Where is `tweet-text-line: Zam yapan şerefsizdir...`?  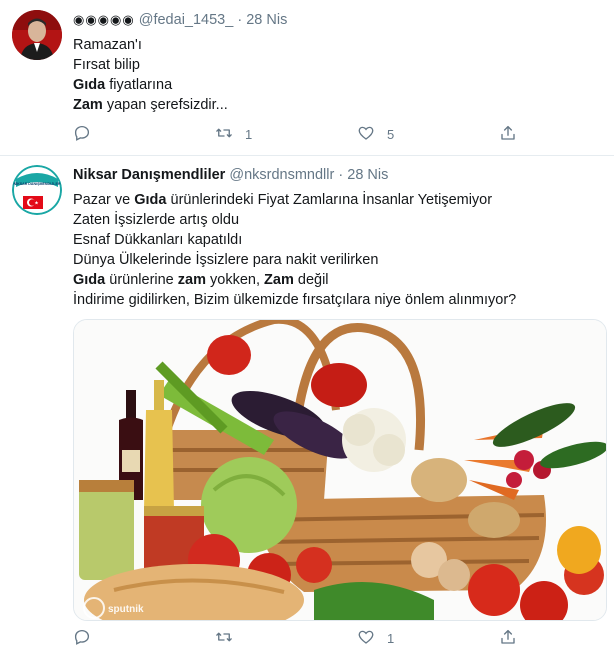
tweet-text-line: Zam yapan şerefsizdir... is located at coordinates (150, 105).